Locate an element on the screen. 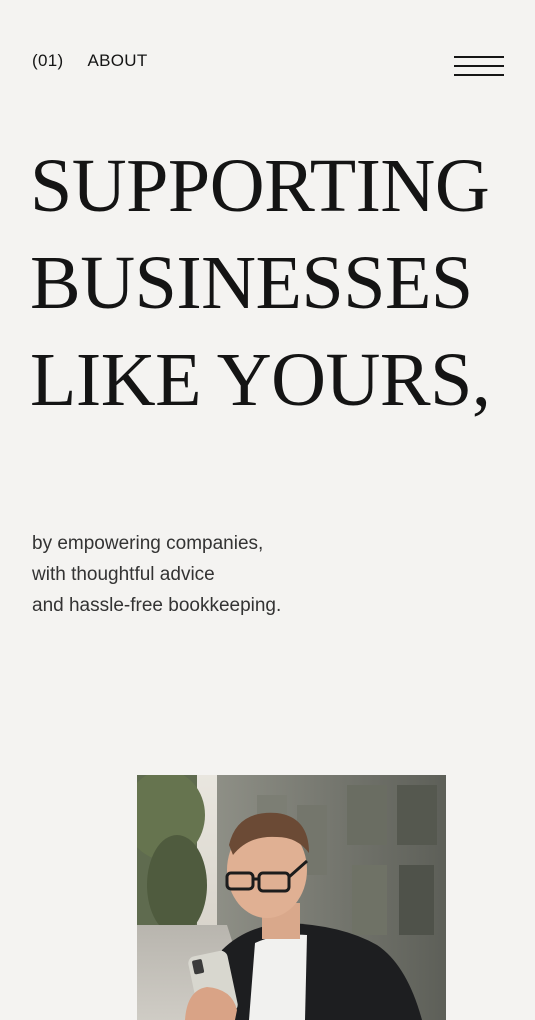  hamburger-menu-icon is located at coordinates (479, 66).